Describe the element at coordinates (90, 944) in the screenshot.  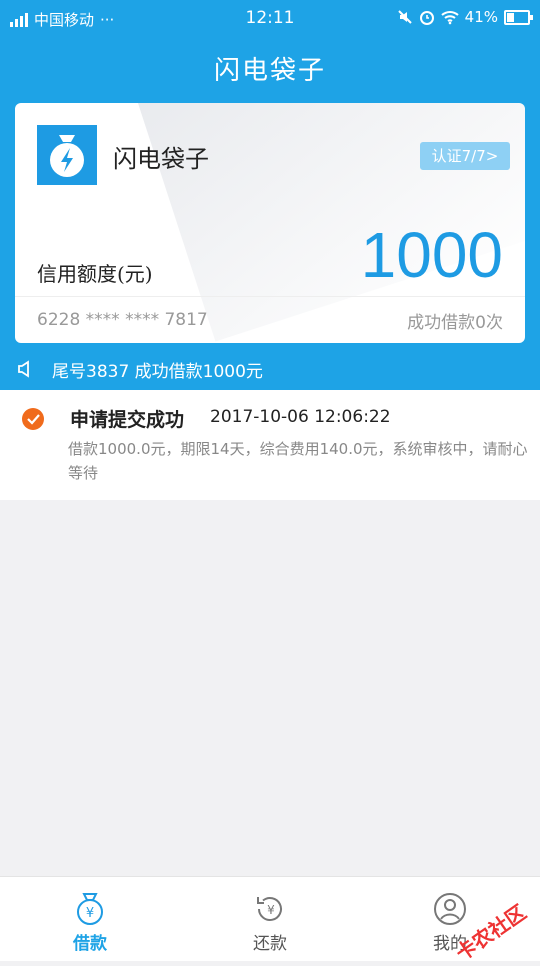
I see `tab-borrow-label: 借款` at that location.